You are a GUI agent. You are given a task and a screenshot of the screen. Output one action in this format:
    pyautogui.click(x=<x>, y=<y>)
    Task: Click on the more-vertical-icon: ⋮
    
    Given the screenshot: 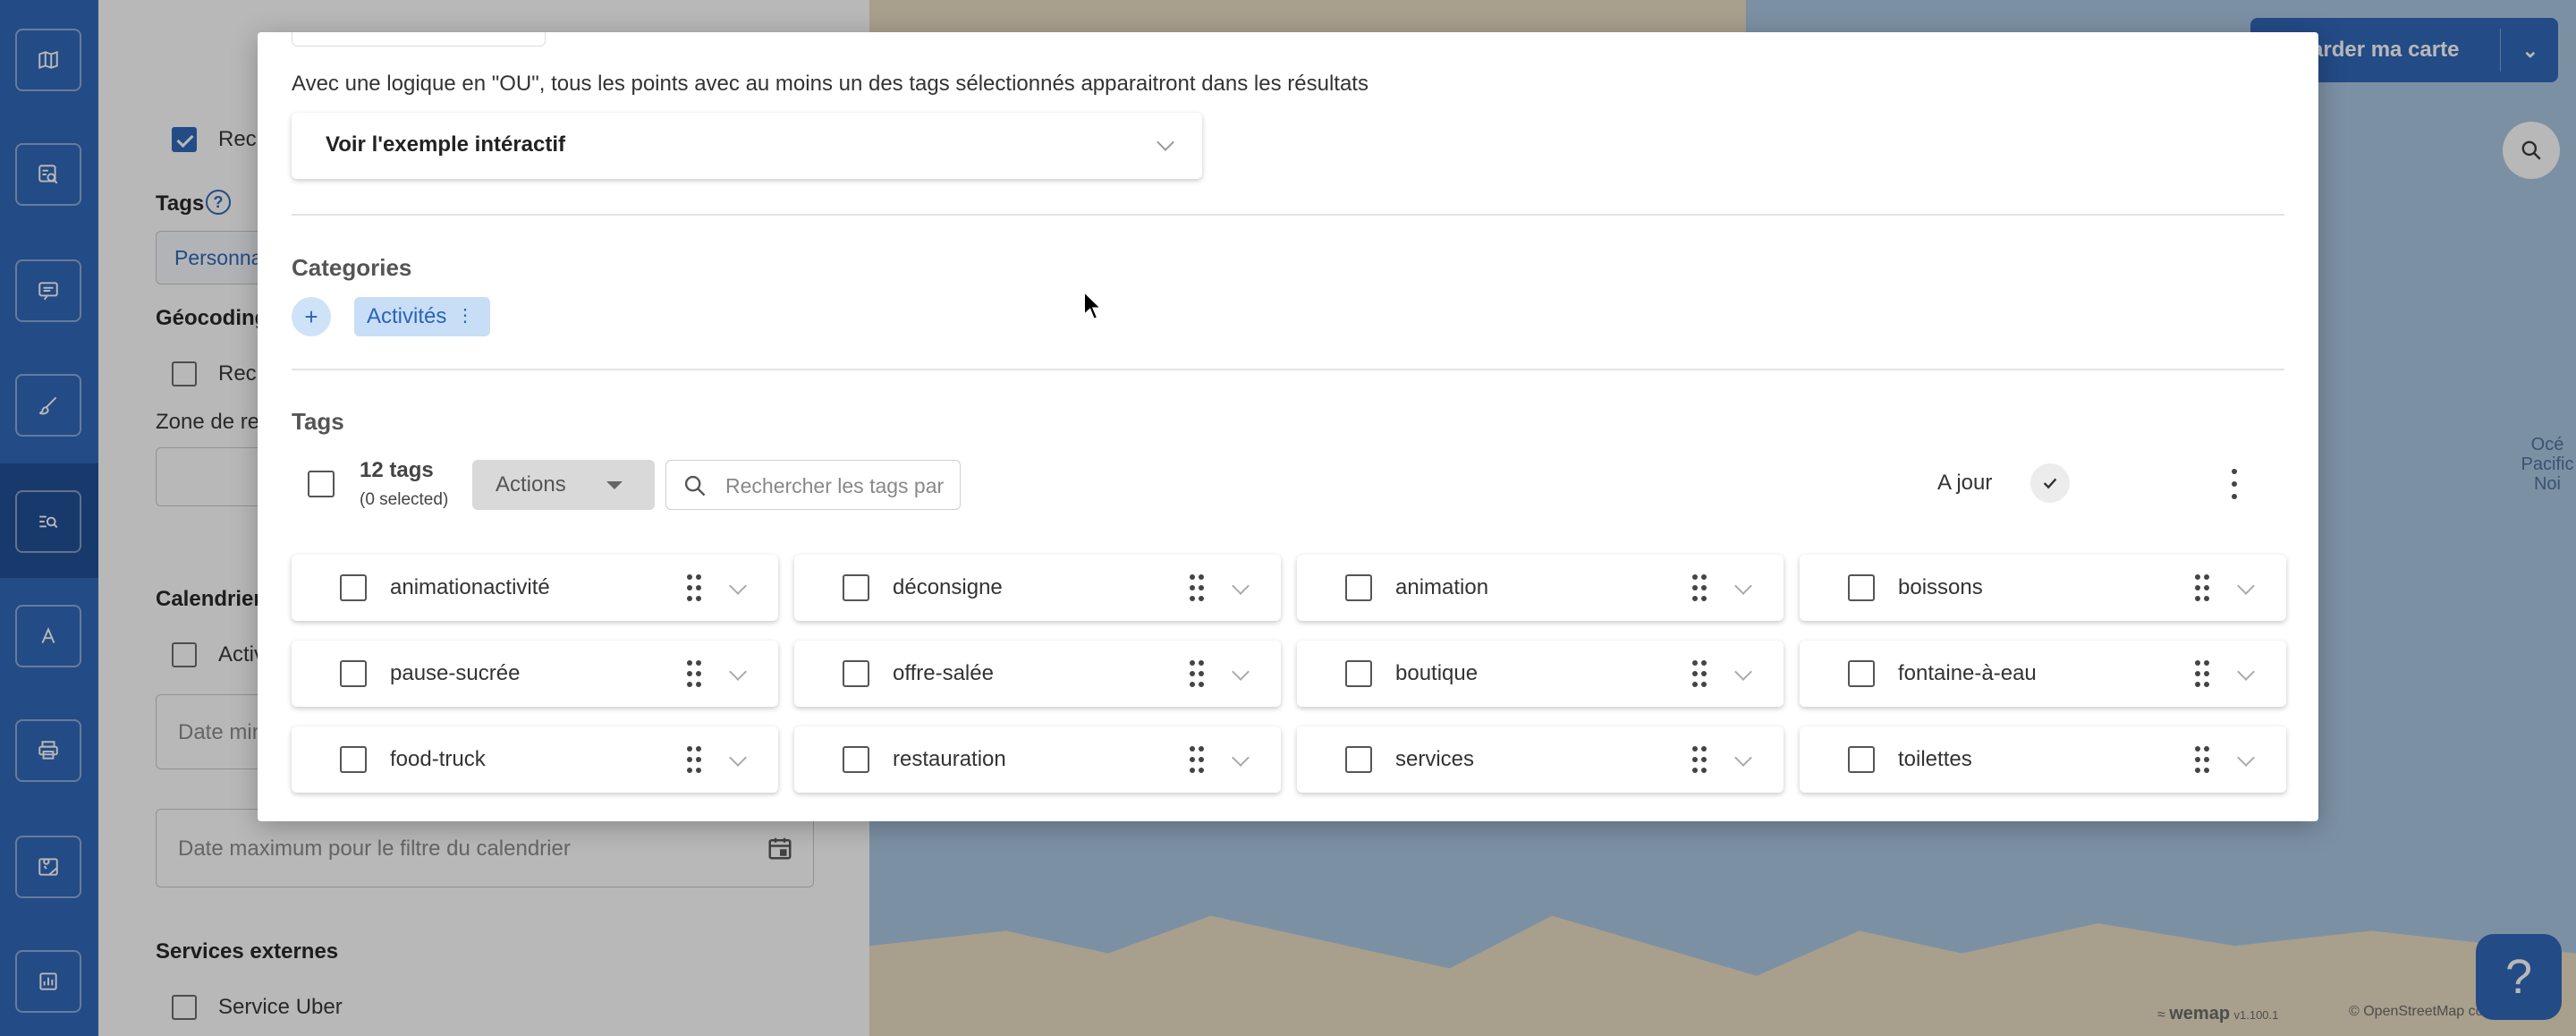 What is the action you would take?
    pyautogui.click(x=465, y=316)
    